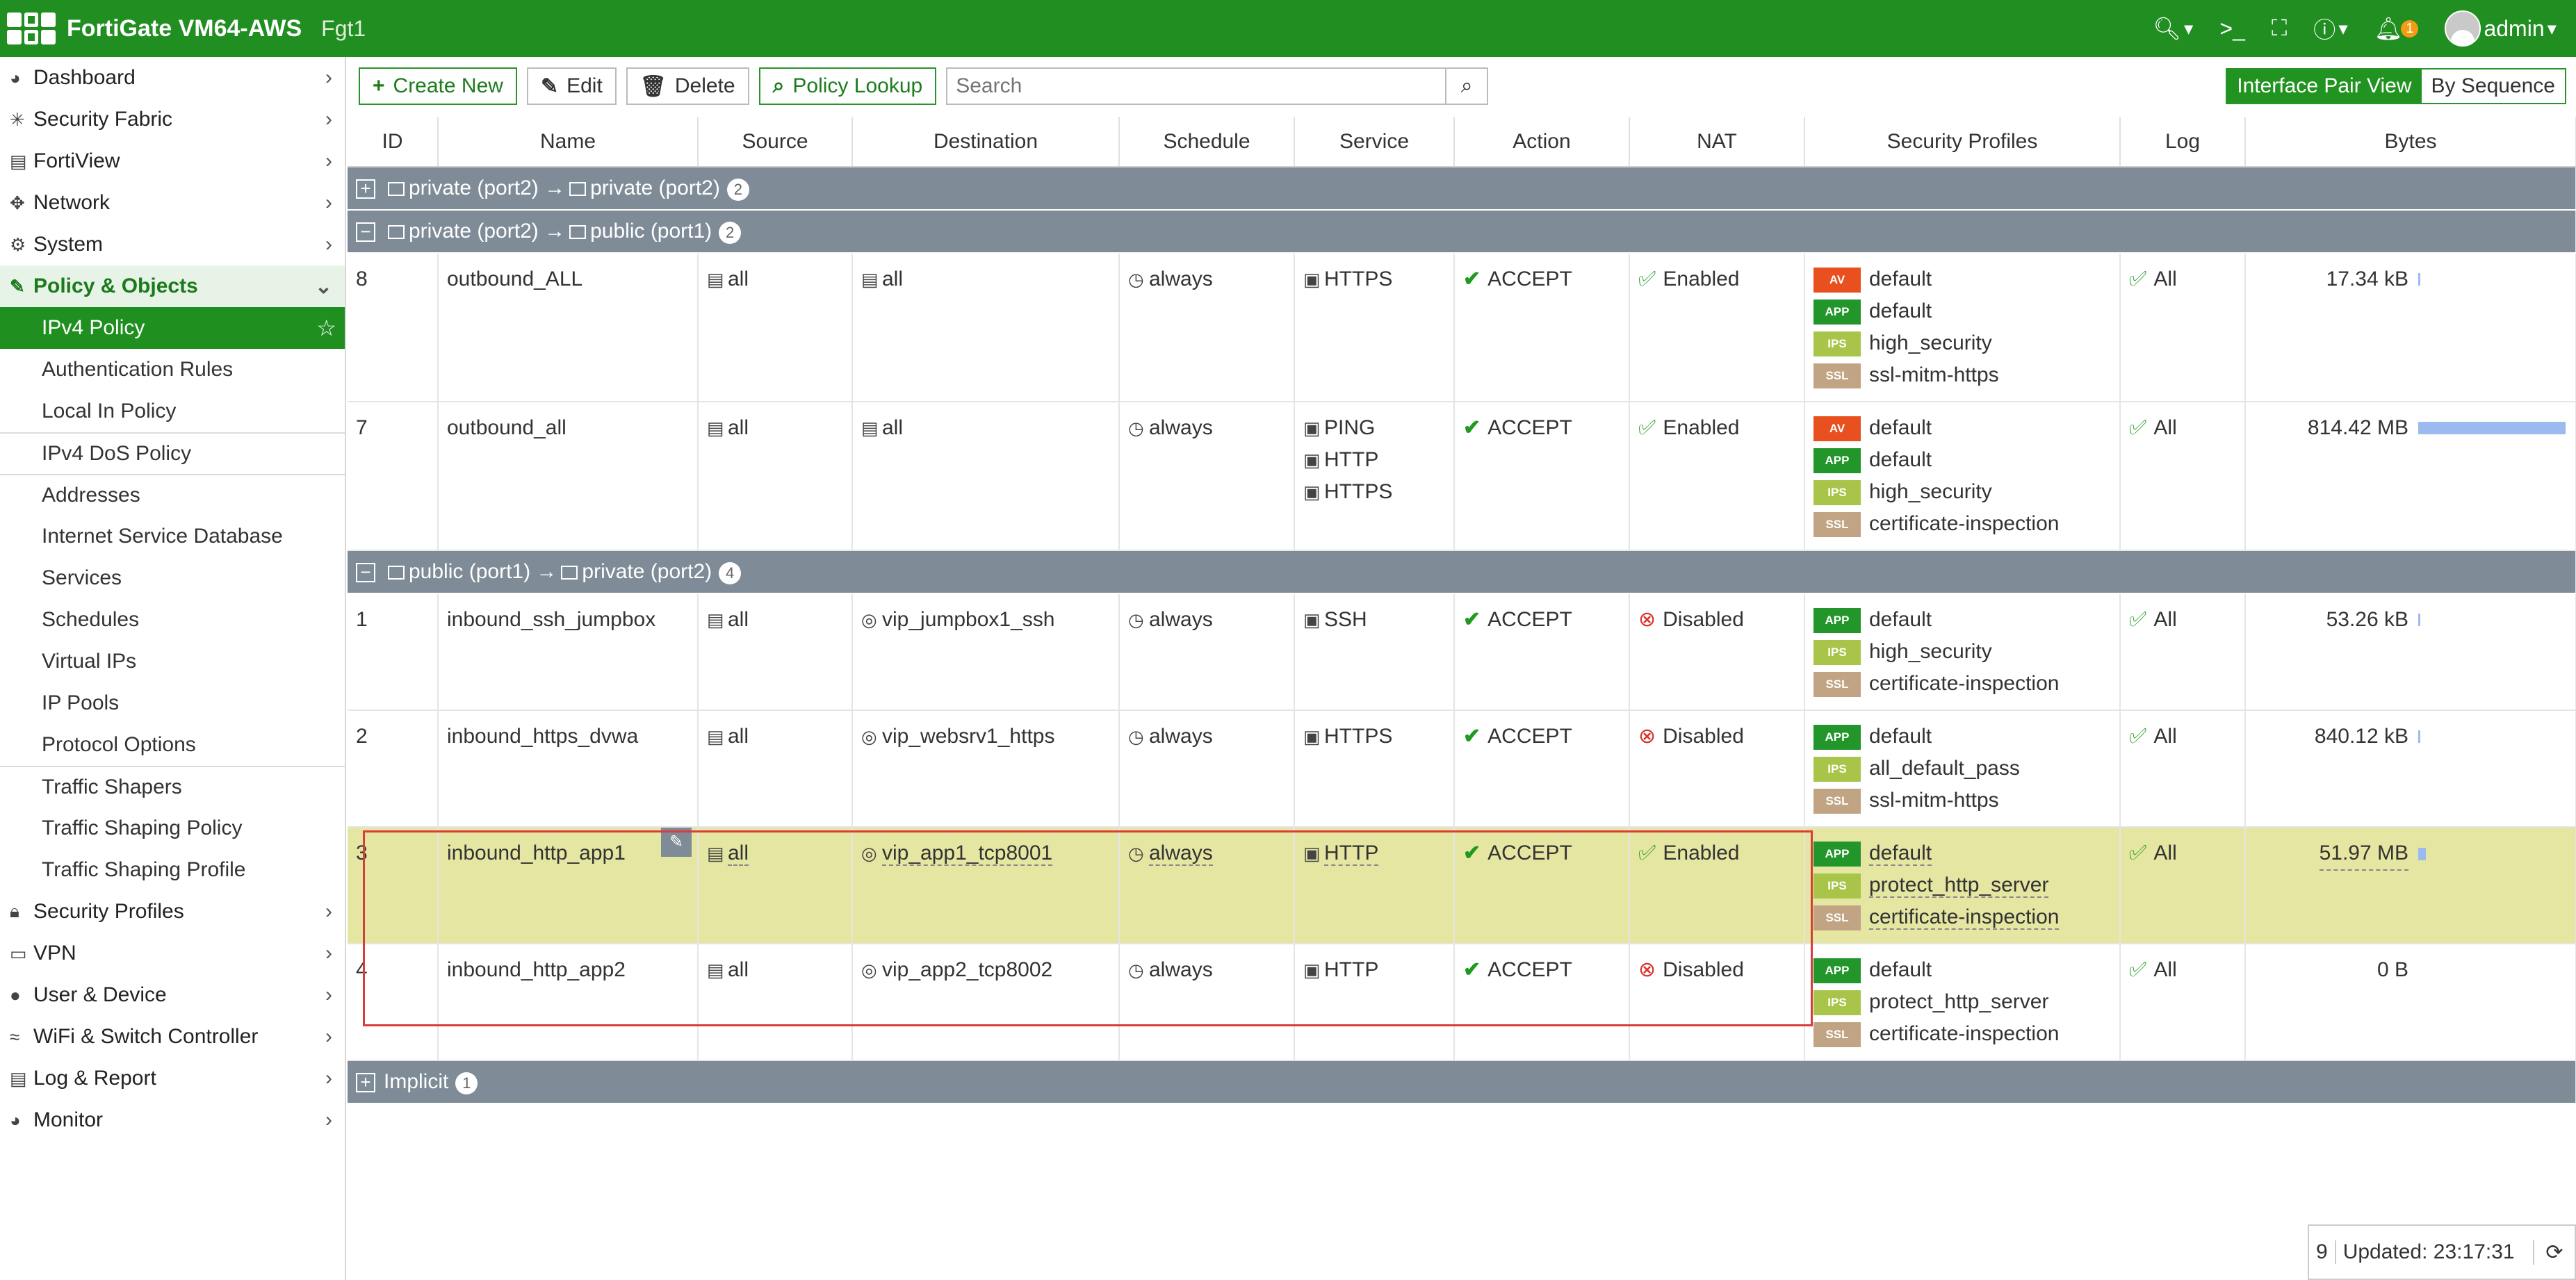 This screenshot has height=1280, width=2576. What do you see at coordinates (172, 411) in the screenshot?
I see `sidebar-sub-local-in-policy: Local In Policy` at bounding box center [172, 411].